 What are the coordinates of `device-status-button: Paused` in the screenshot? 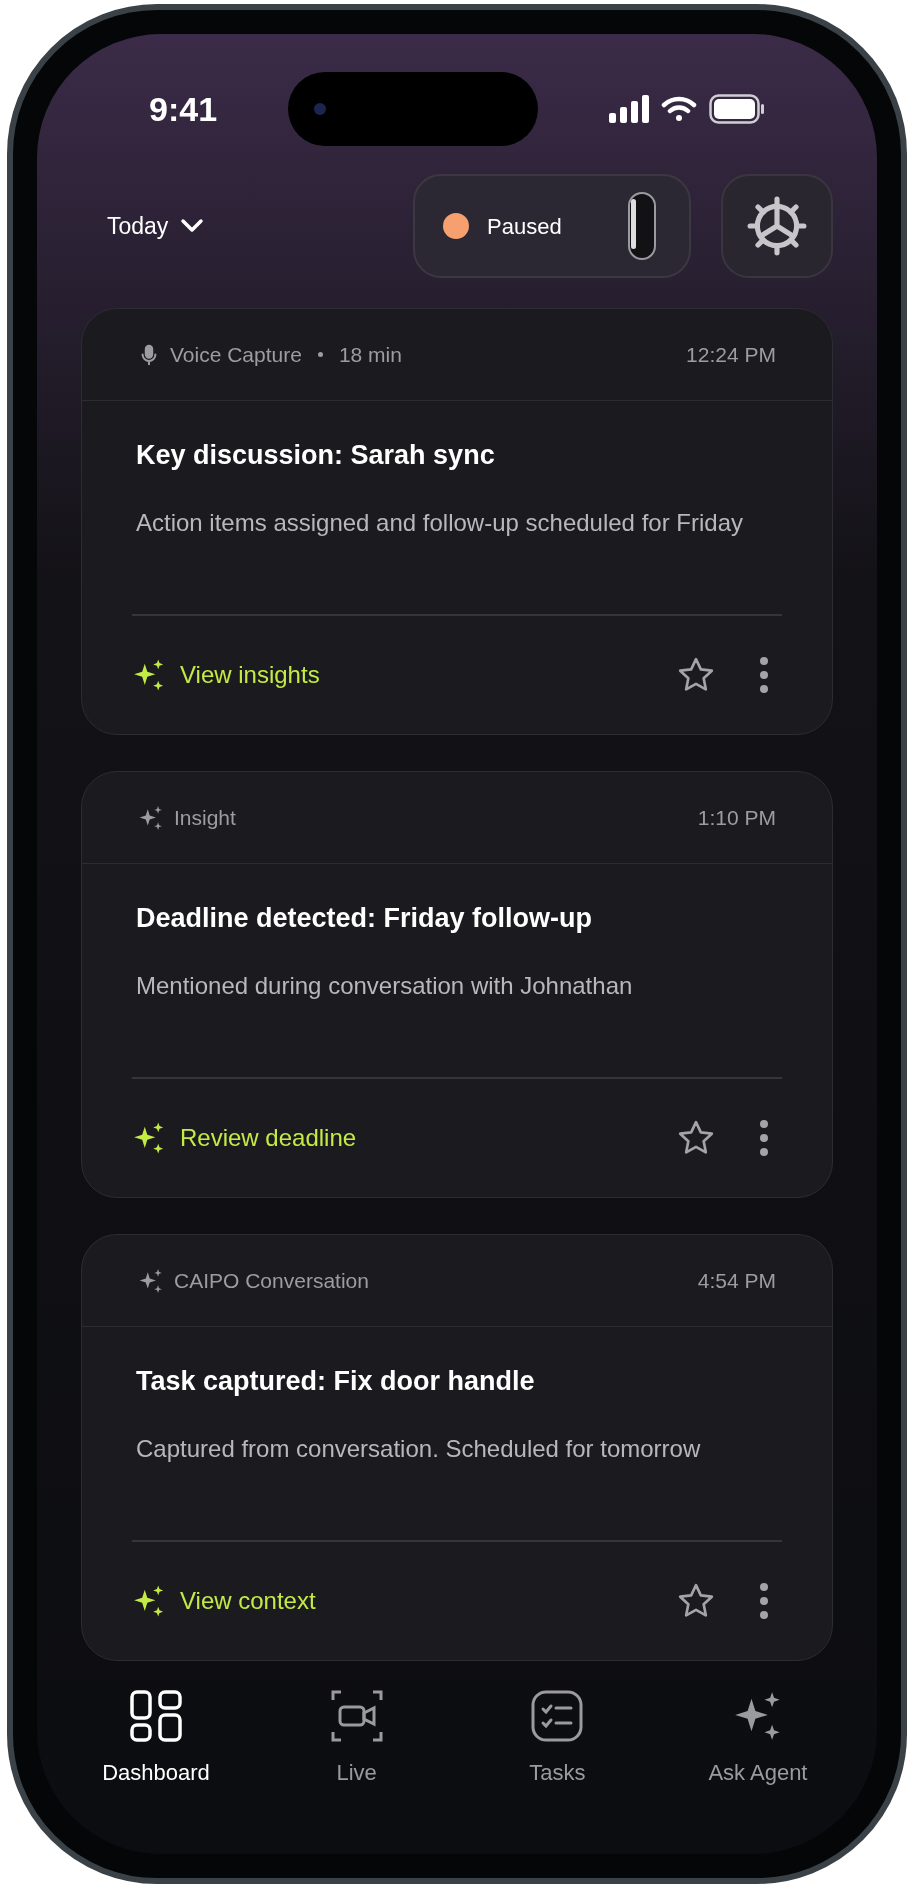 It's located at (552, 226).